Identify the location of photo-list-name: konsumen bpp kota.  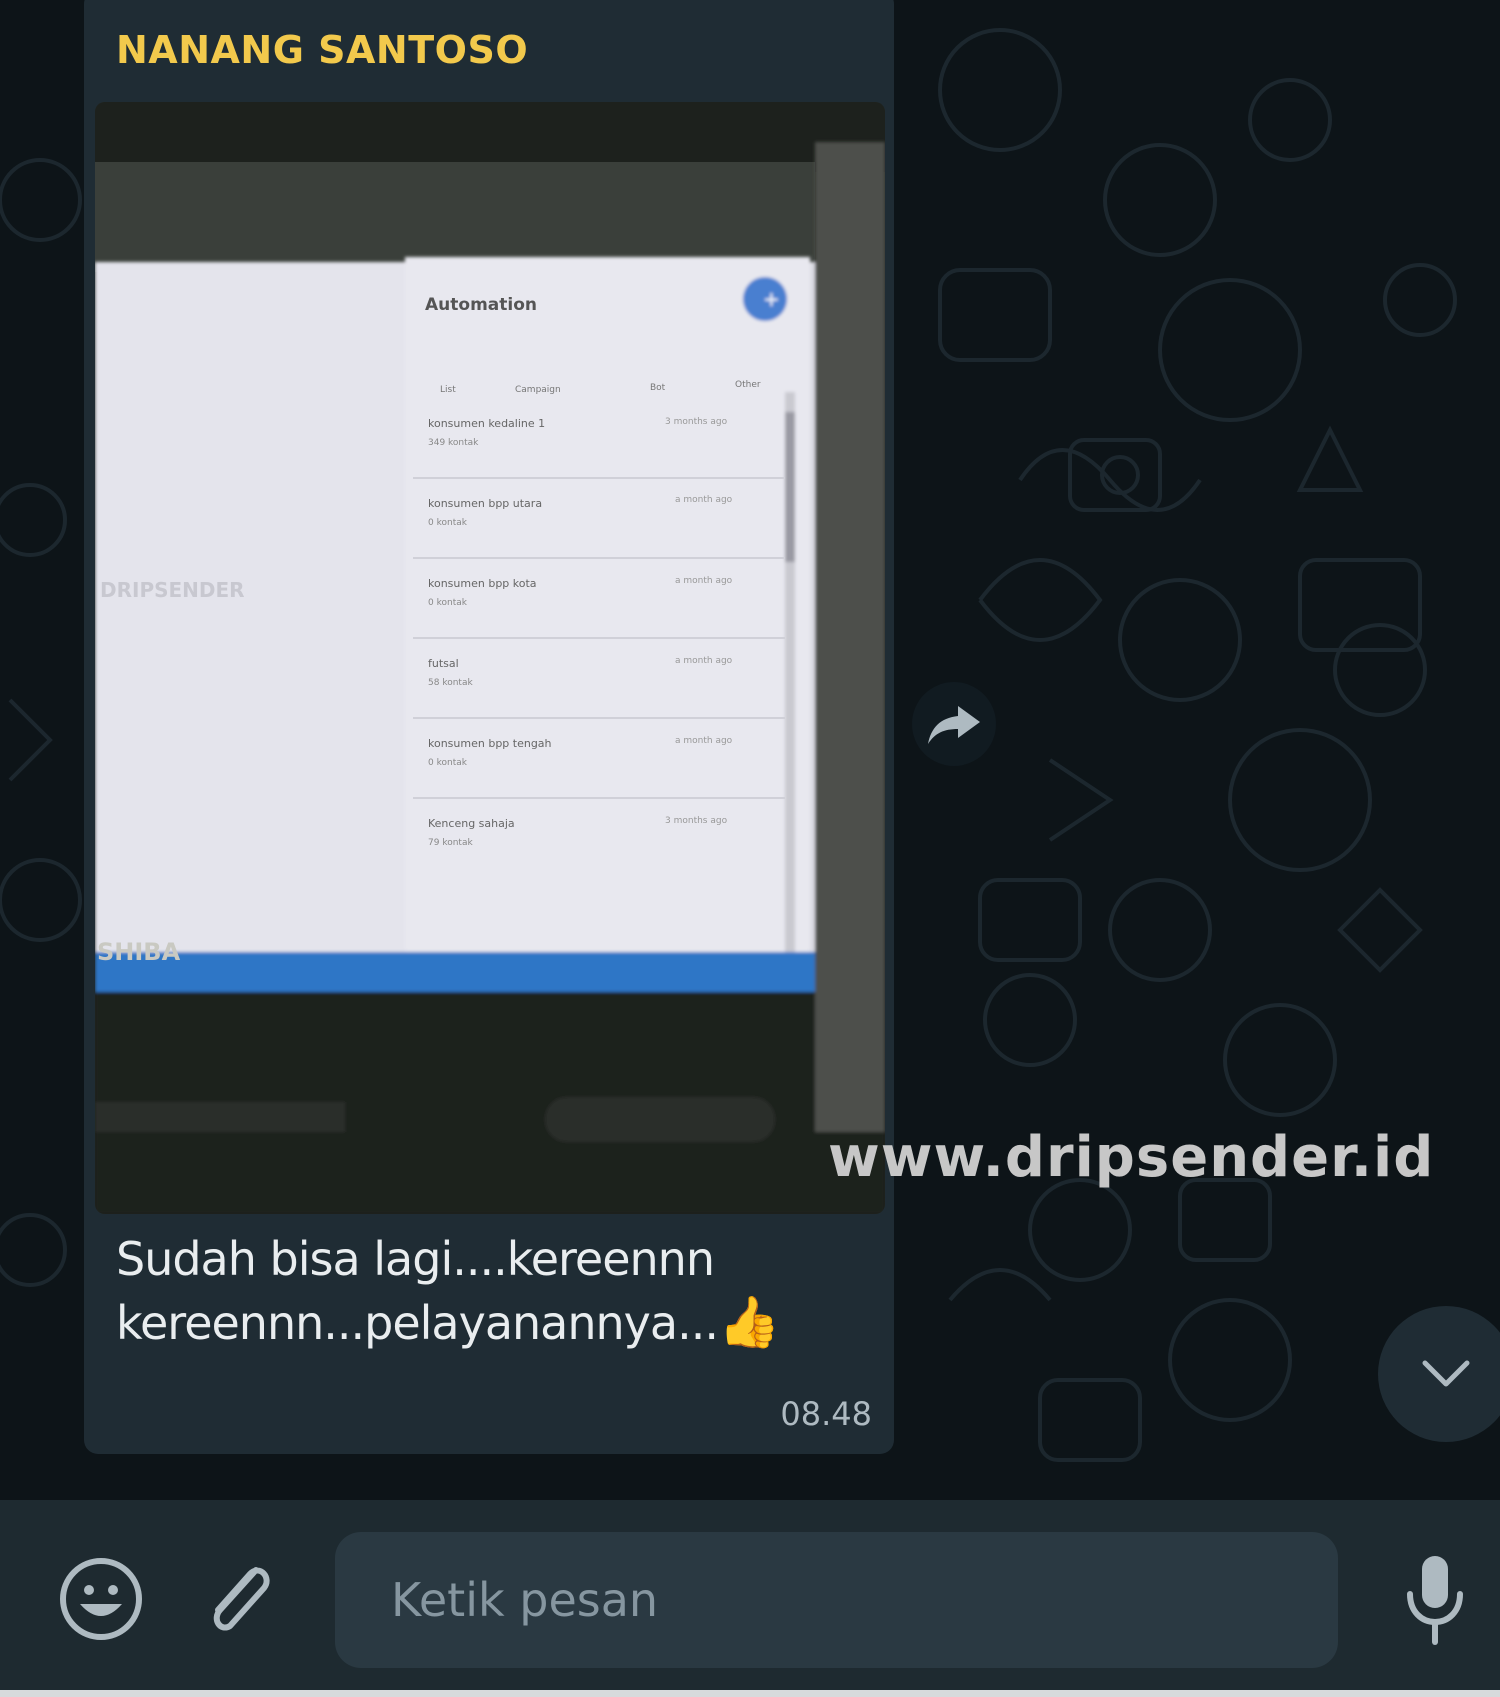
(482, 583).